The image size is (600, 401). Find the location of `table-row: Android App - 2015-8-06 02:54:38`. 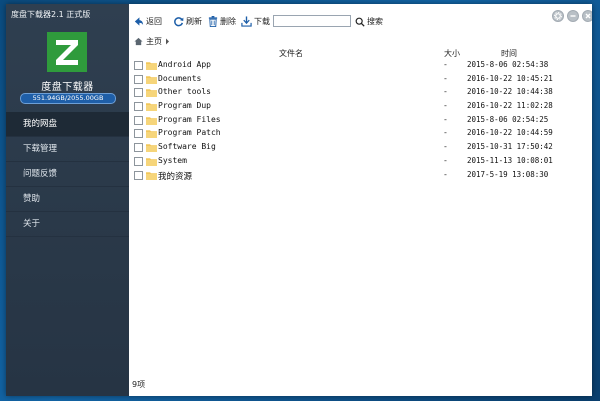

table-row: Android App - 2015-8-06 02:54:38 is located at coordinates (360, 66).